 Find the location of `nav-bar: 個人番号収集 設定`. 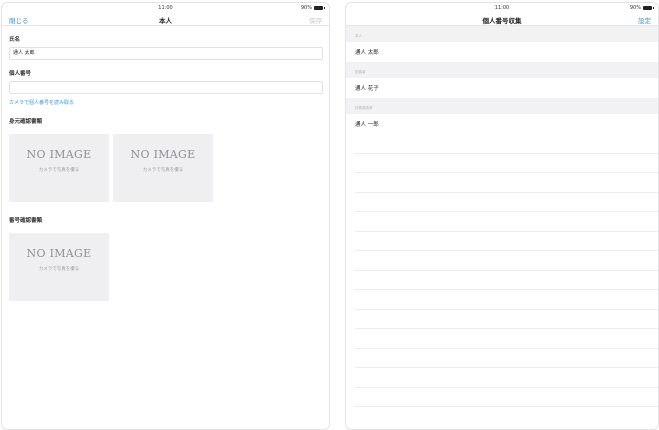

nav-bar: 個人番号収集 設定 is located at coordinates (502, 19).